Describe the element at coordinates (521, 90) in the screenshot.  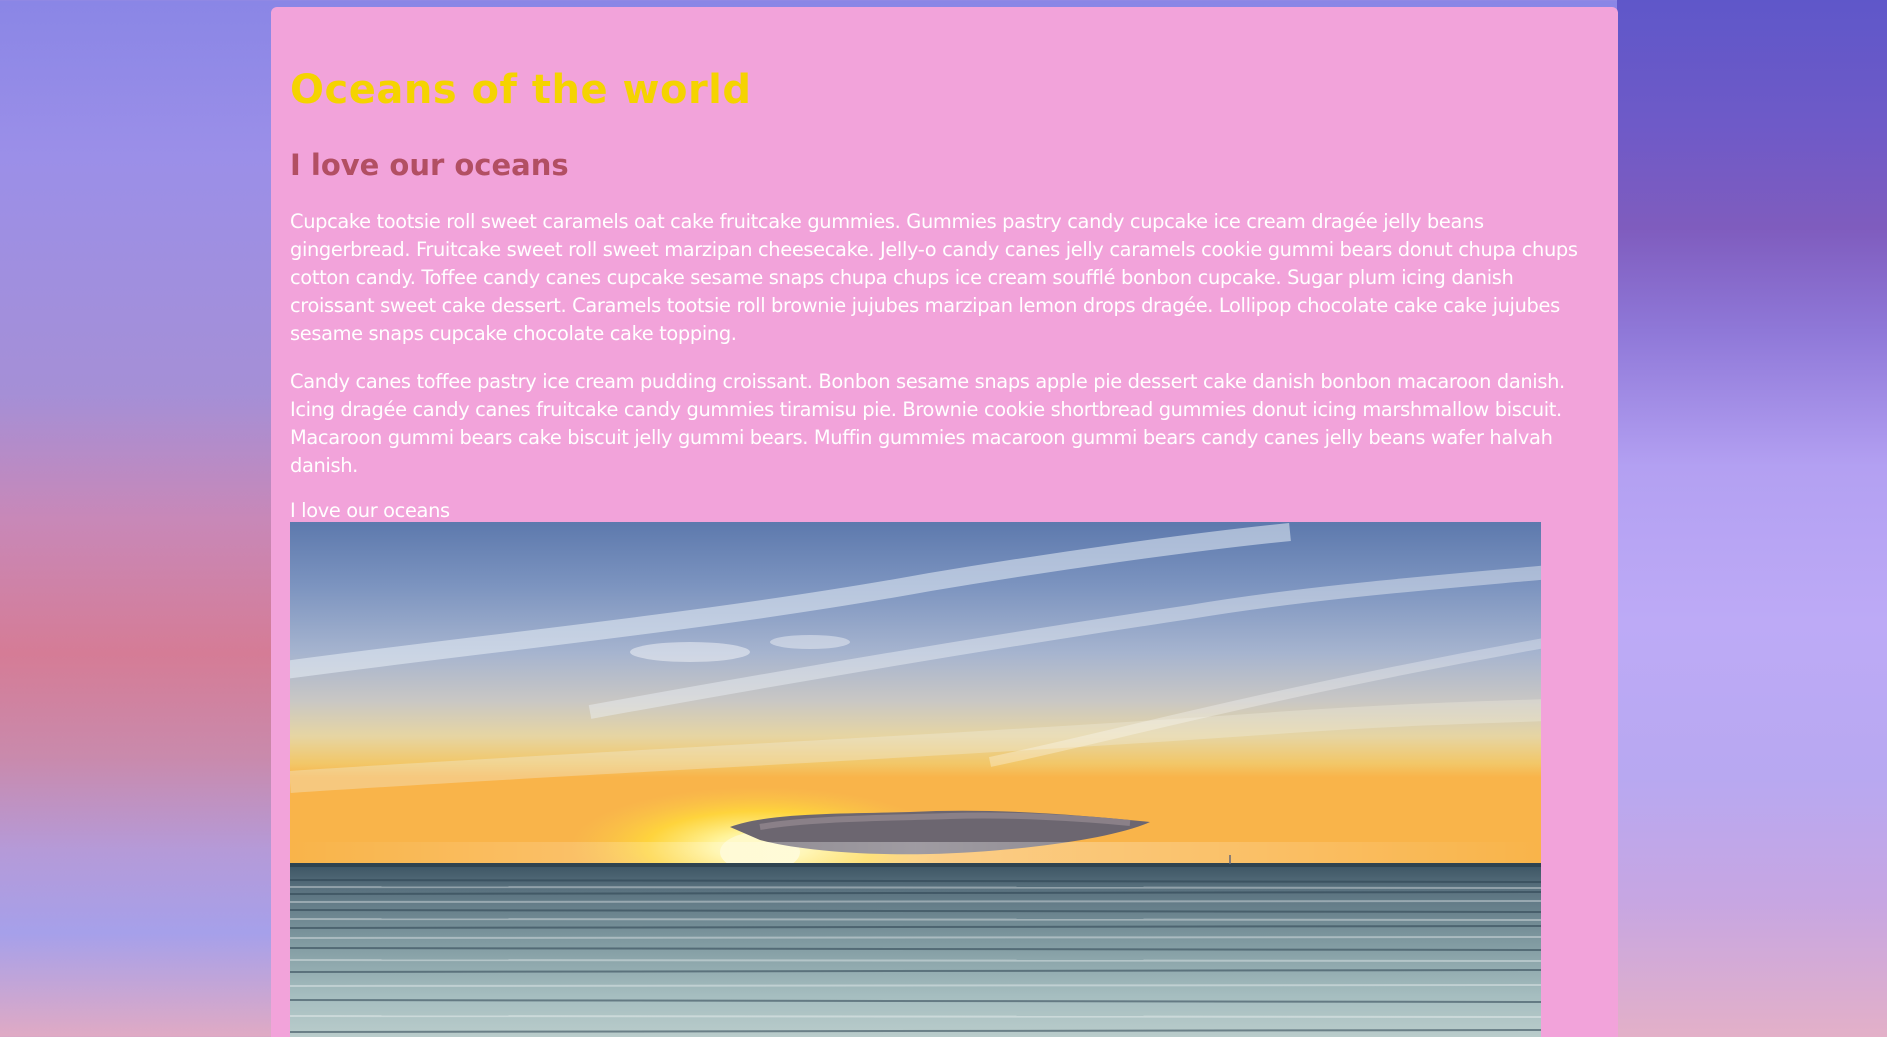
I see `page-title: Oceans of the world` at that location.